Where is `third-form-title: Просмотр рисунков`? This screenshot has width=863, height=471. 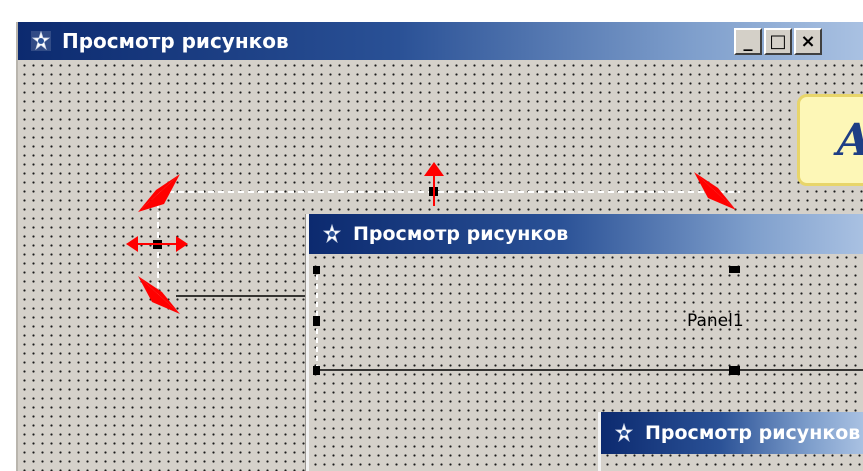 third-form-title: Просмотр рисунков is located at coordinates (753, 433).